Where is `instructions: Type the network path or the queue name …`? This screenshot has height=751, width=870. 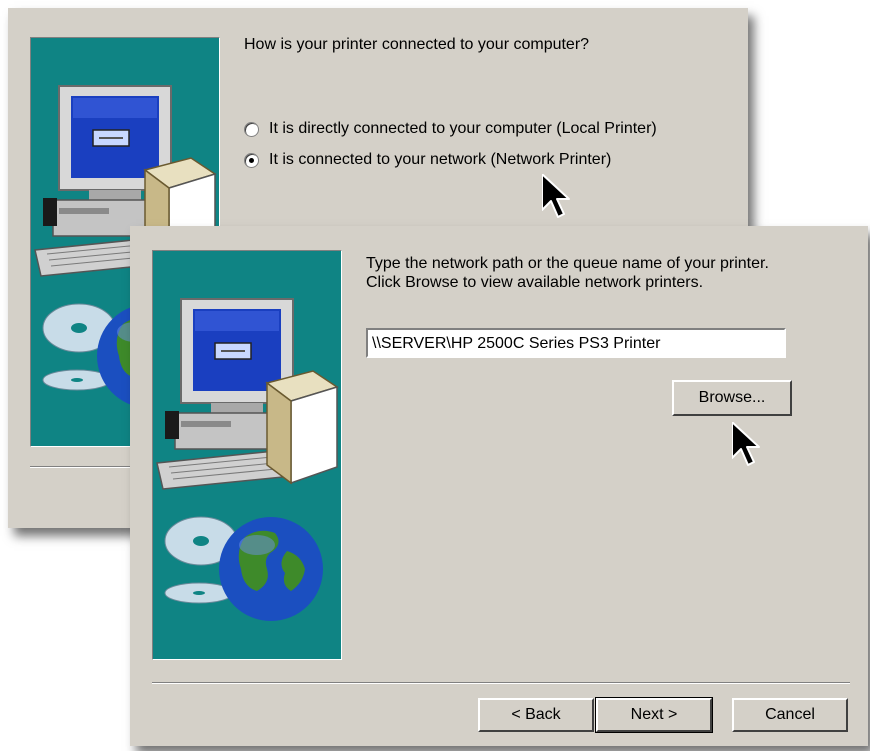
instructions: Type the network path or the queue name … is located at coordinates (601, 273).